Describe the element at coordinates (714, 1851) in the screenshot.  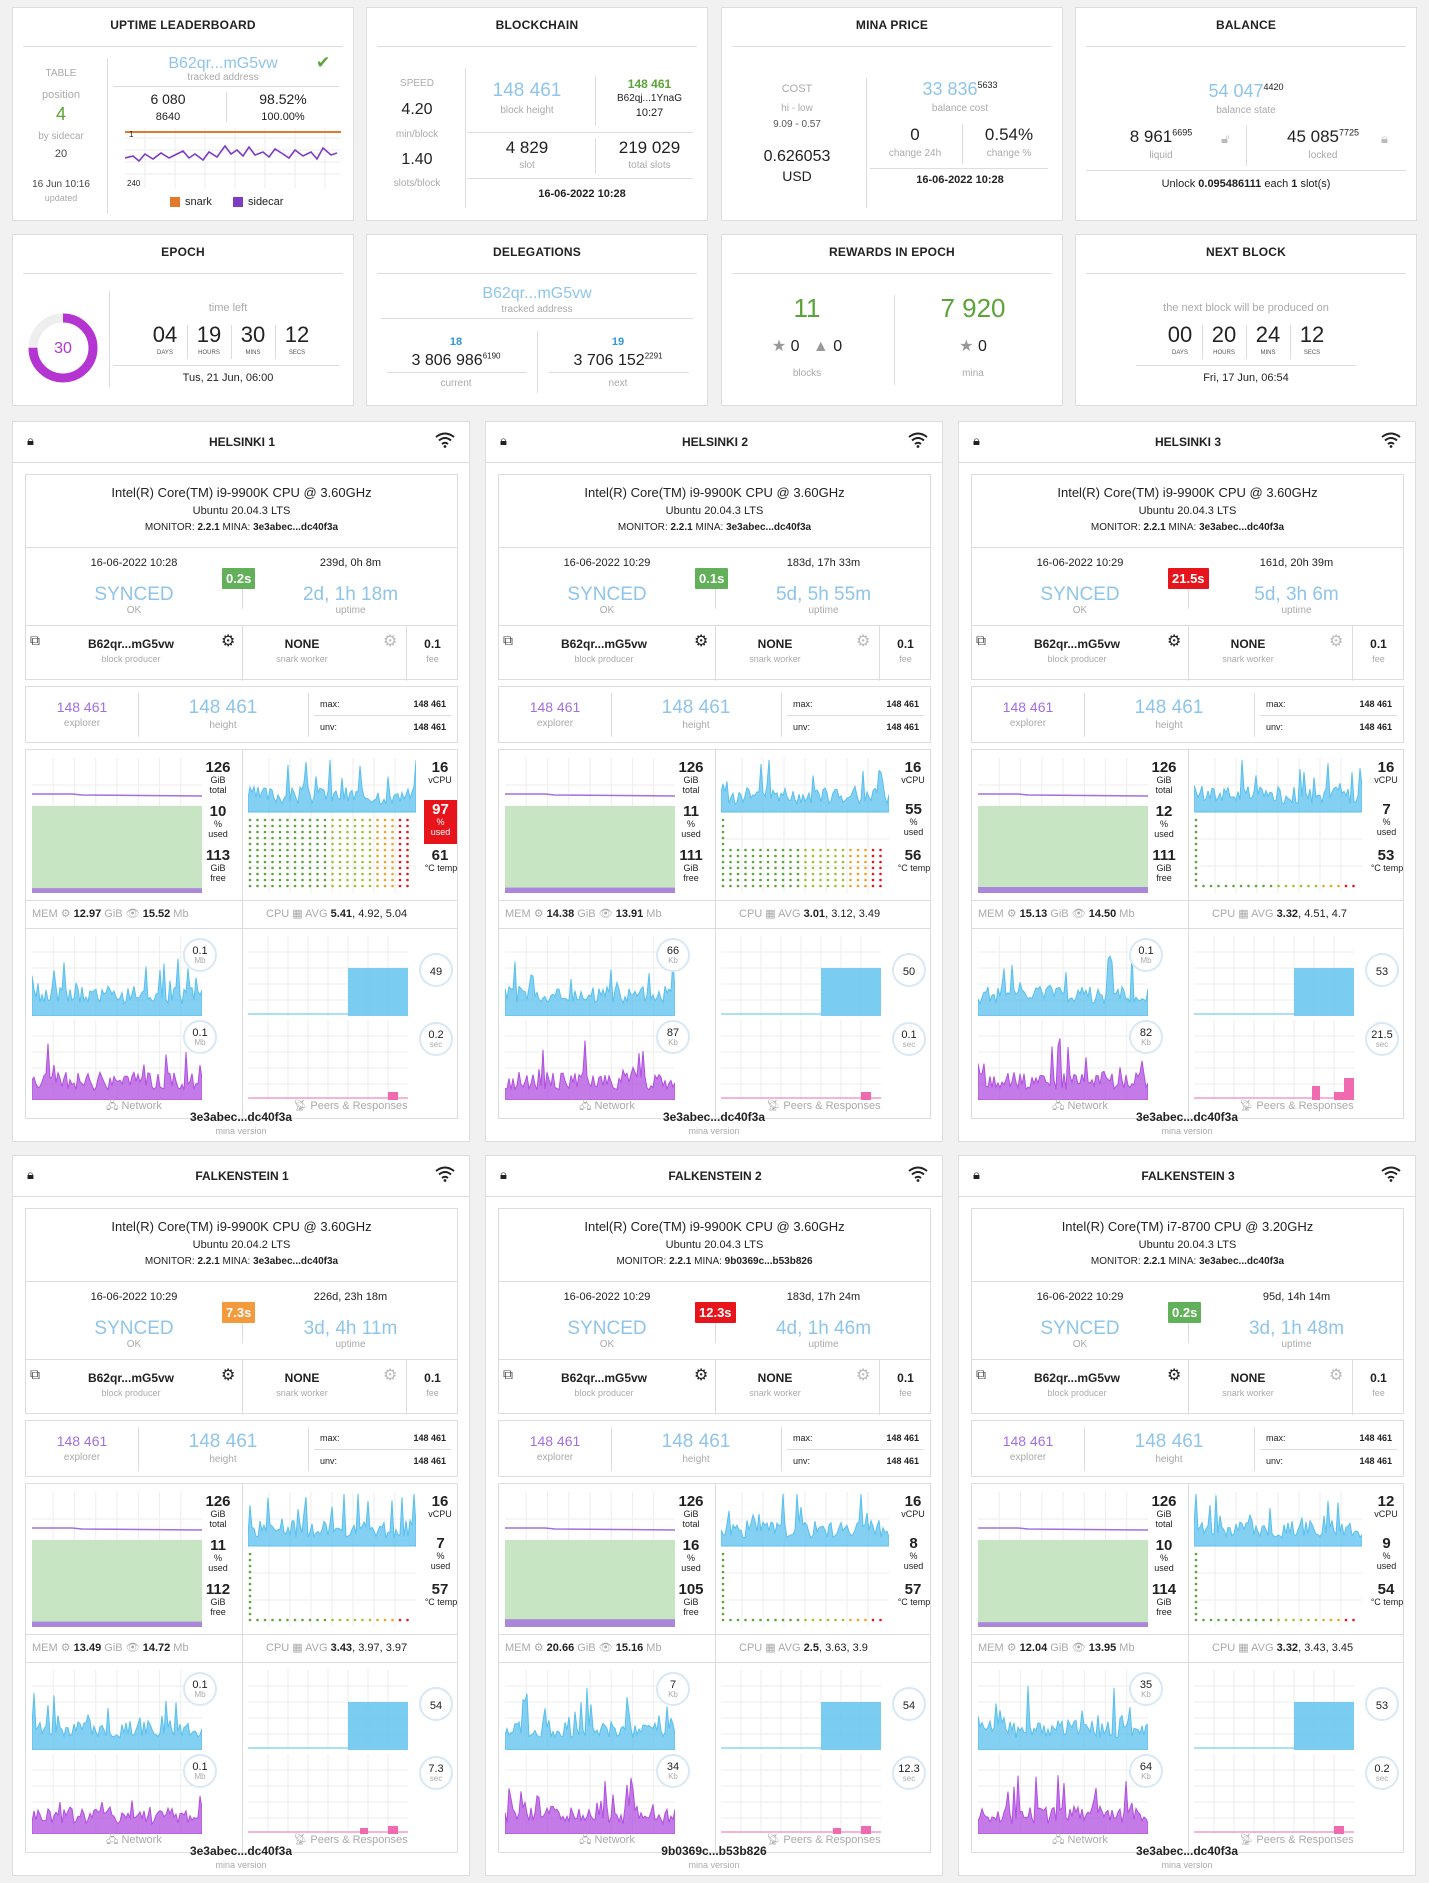
I see `mina-version: 9b0369c...b53b826` at that location.